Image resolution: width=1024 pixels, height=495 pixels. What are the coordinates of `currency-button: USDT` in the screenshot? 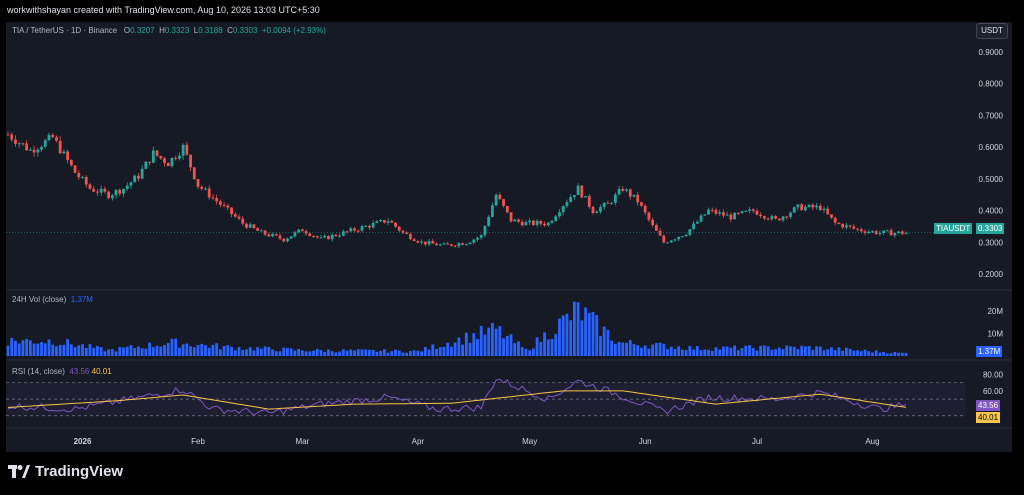 It's located at (992, 31).